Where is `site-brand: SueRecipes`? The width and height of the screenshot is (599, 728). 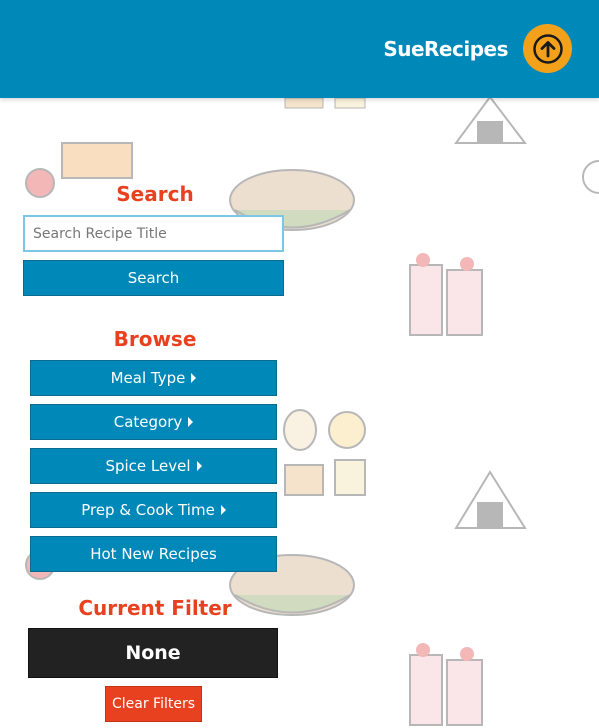 site-brand: SueRecipes is located at coordinates (445, 49).